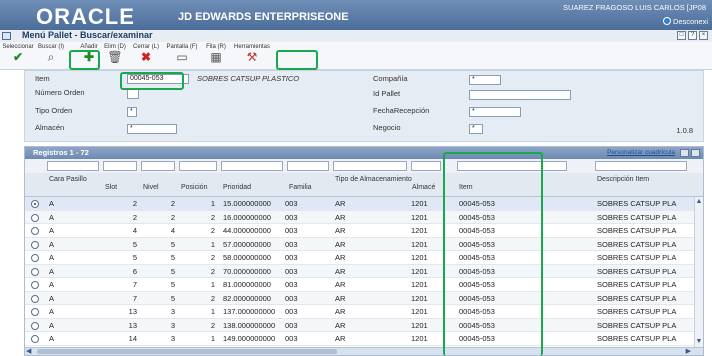 The width and height of the screenshot is (712, 356). I want to click on horizontal-scroll-thumb, so click(187, 351).